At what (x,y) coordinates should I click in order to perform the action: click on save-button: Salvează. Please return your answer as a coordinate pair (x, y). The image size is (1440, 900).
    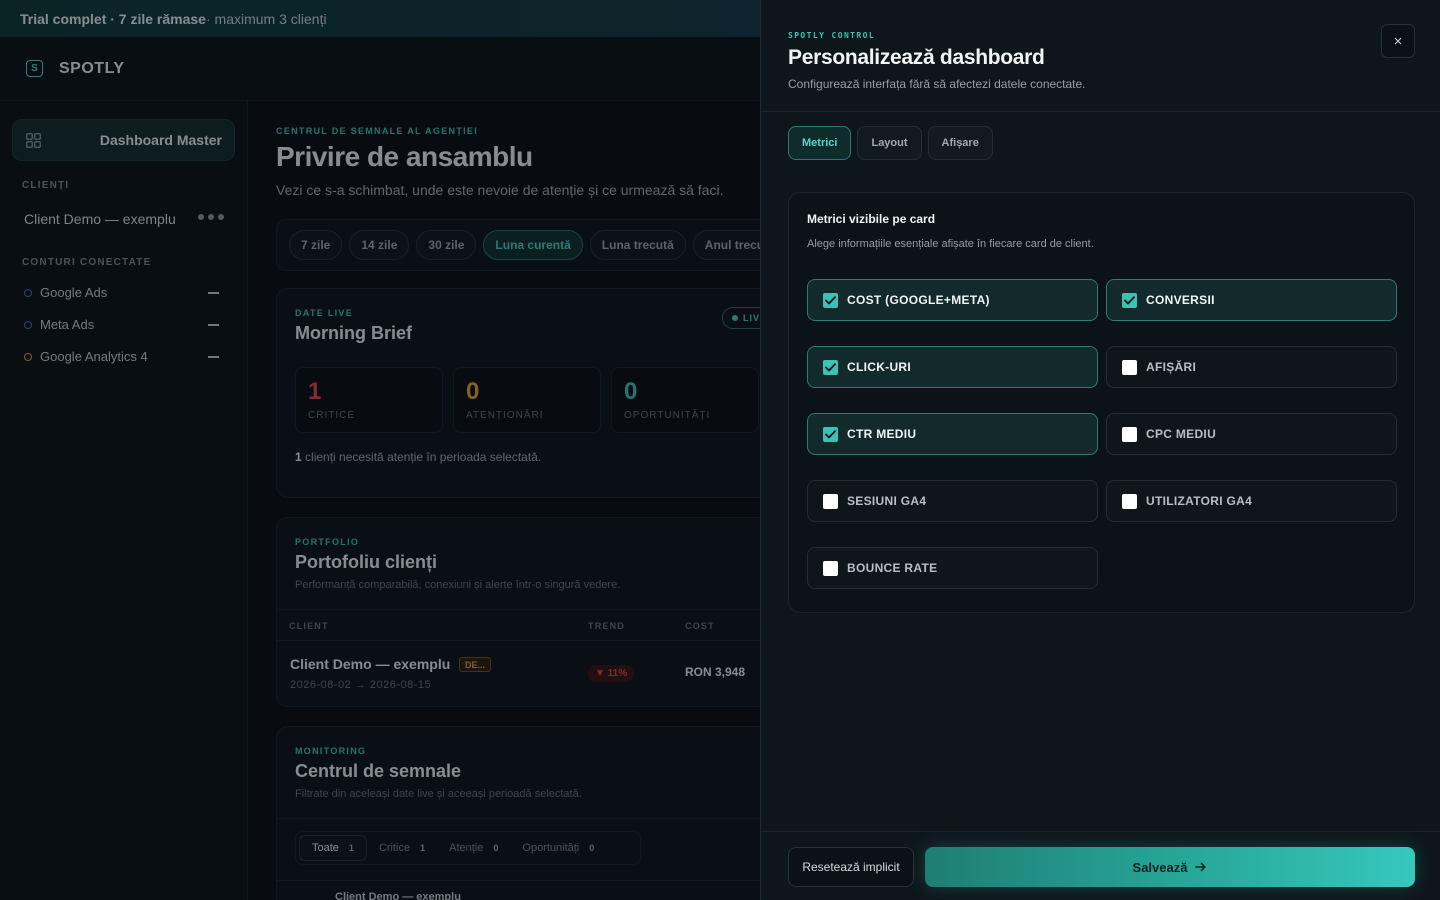
    Looking at the image, I should click on (1170, 867).